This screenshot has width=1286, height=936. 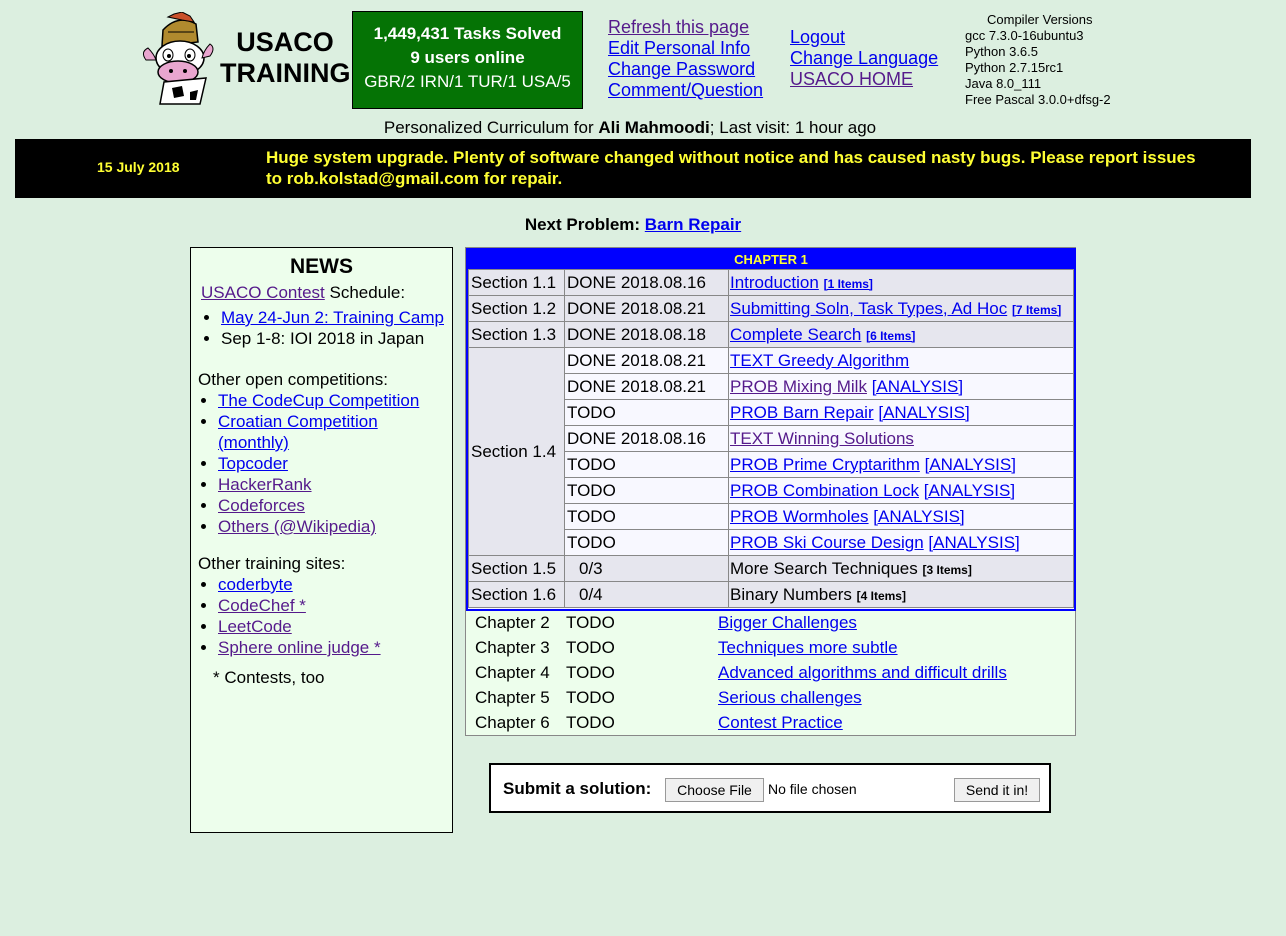 I want to click on send-button: Send it in!, so click(x=997, y=790).